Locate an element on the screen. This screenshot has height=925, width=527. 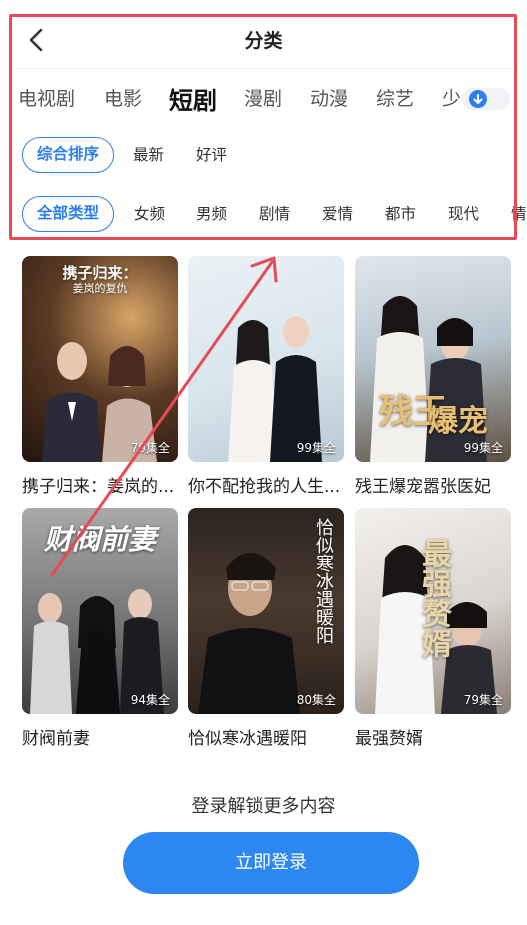
sort-comprehensive: 综合排序 is located at coordinates (68, 155).